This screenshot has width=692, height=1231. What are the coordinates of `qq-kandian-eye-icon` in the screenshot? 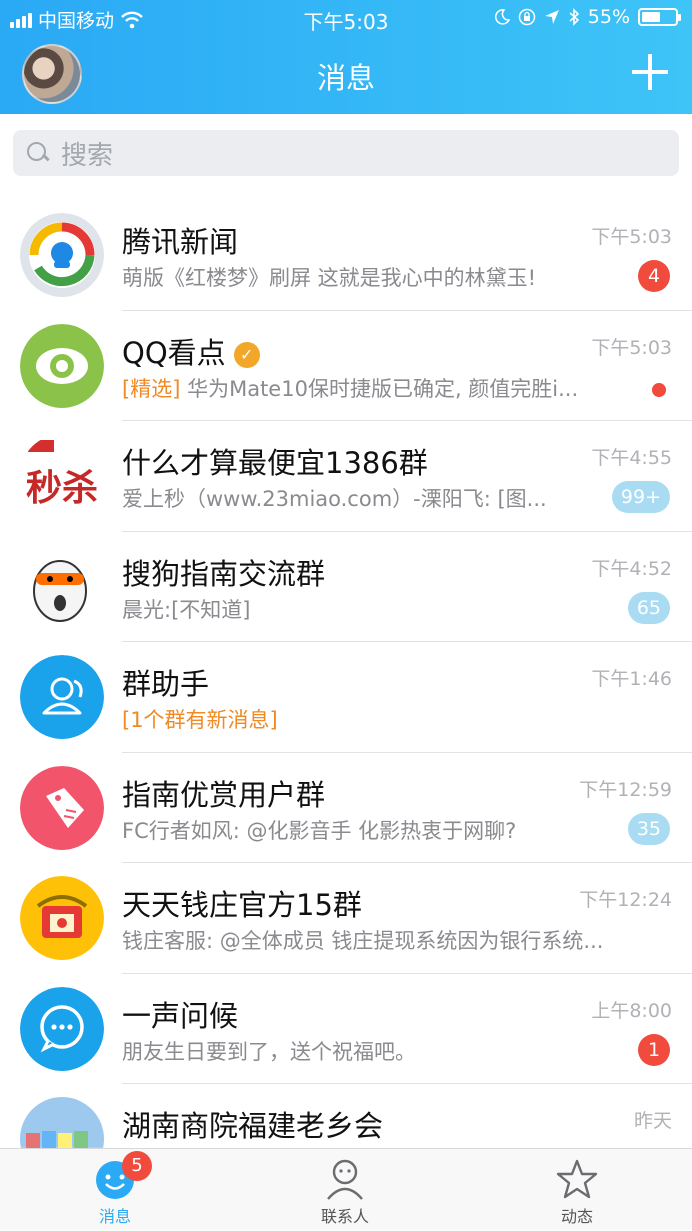 It's located at (62, 365).